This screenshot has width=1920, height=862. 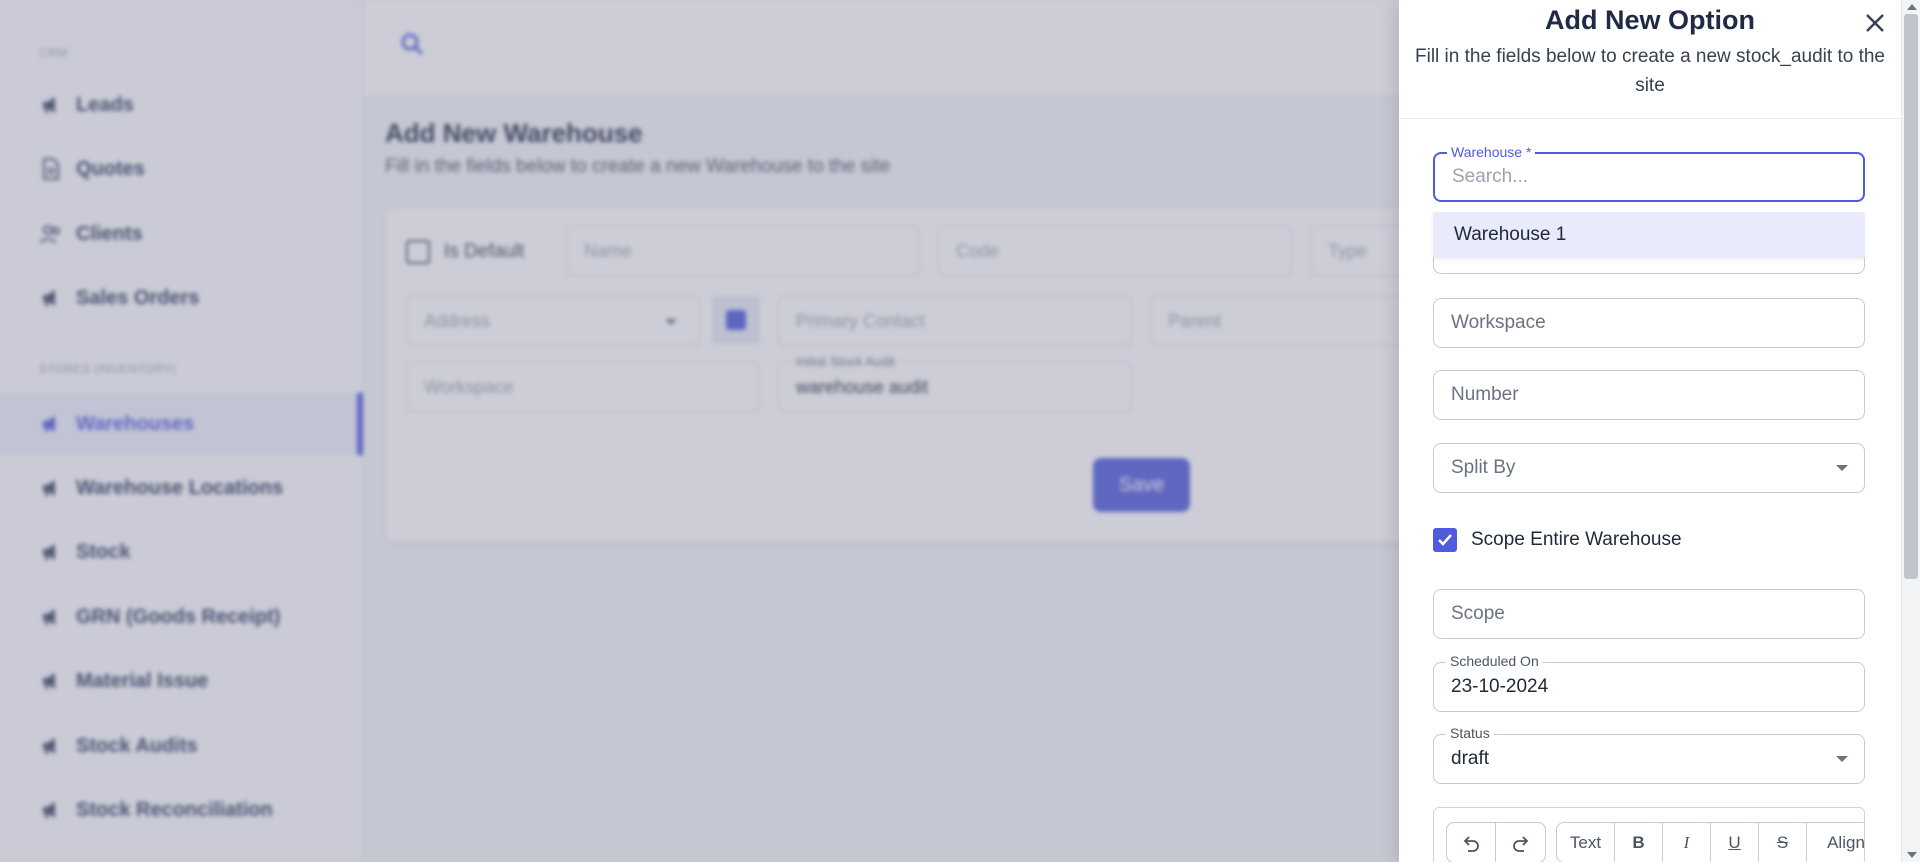 I want to click on rich-text-editor: Text B I U S Align, so click(x=1649, y=834).